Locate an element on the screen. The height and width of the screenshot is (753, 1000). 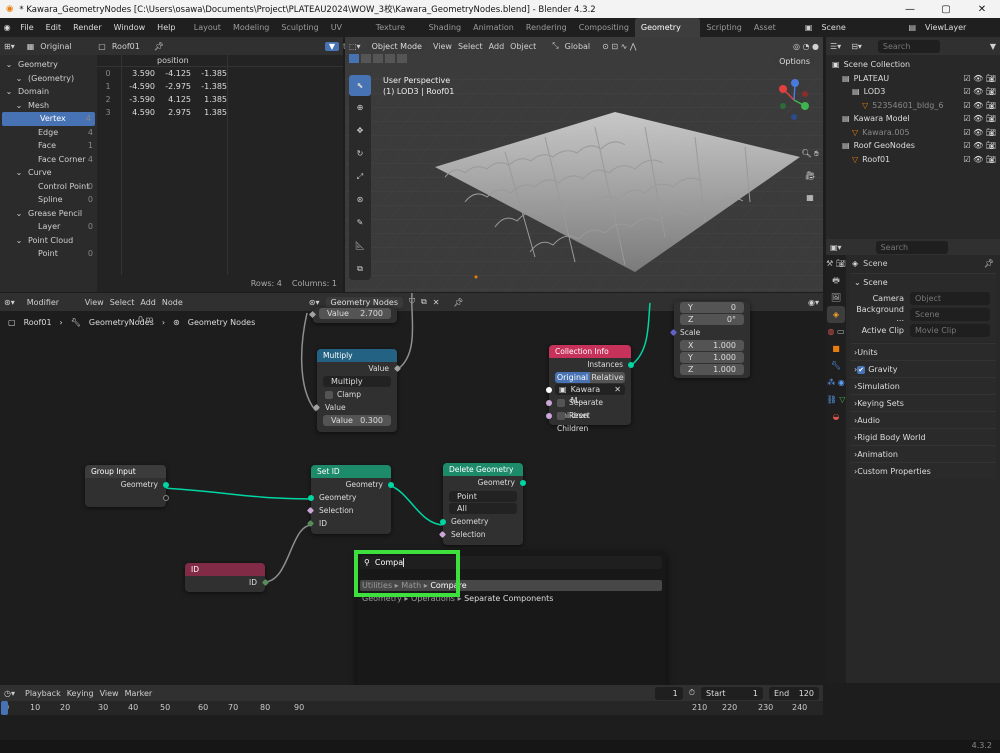
separate-children-checkbox is located at coordinates (561, 403).